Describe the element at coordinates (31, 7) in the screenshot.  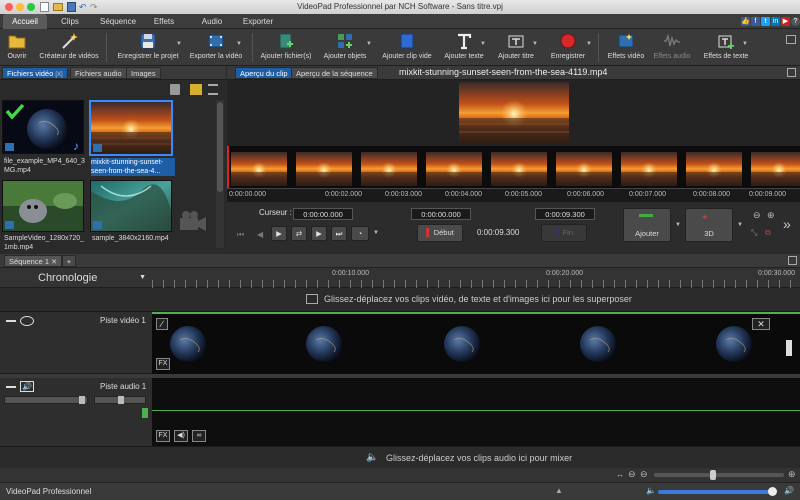
I see `zoom-window-button` at that location.